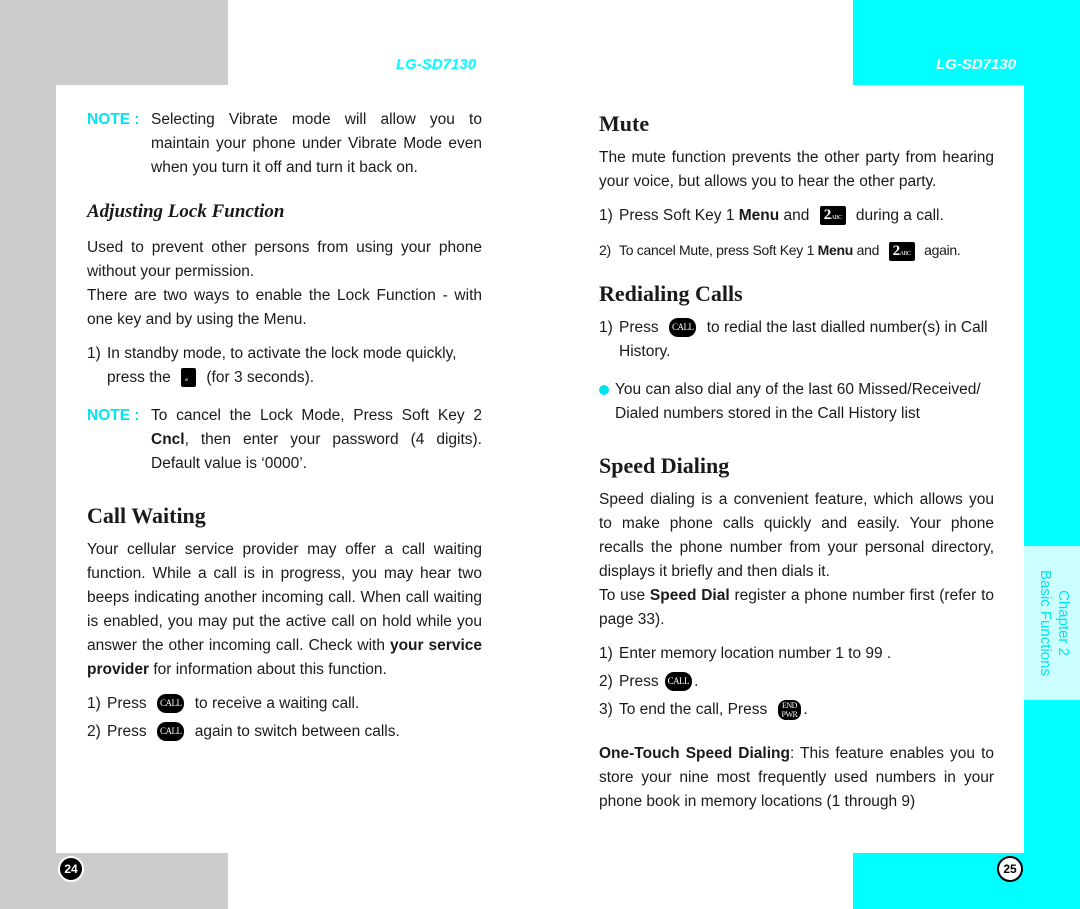 The height and width of the screenshot is (909, 1080). I want to click on page-number-right: 25, so click(1010, 869).